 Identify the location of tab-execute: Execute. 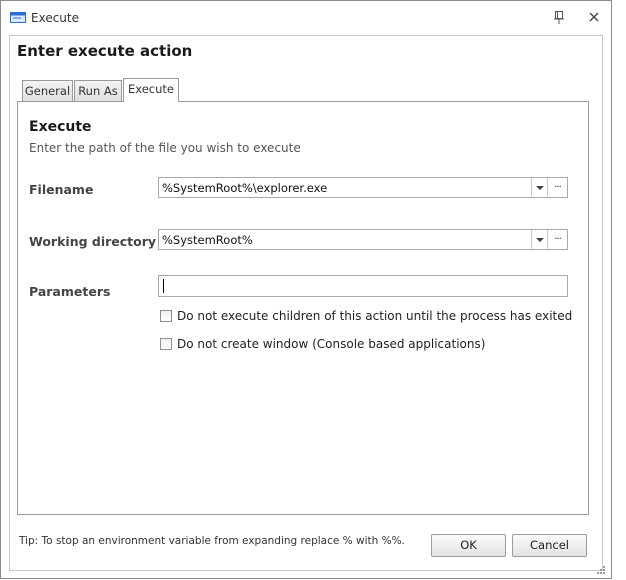
(151, 90).